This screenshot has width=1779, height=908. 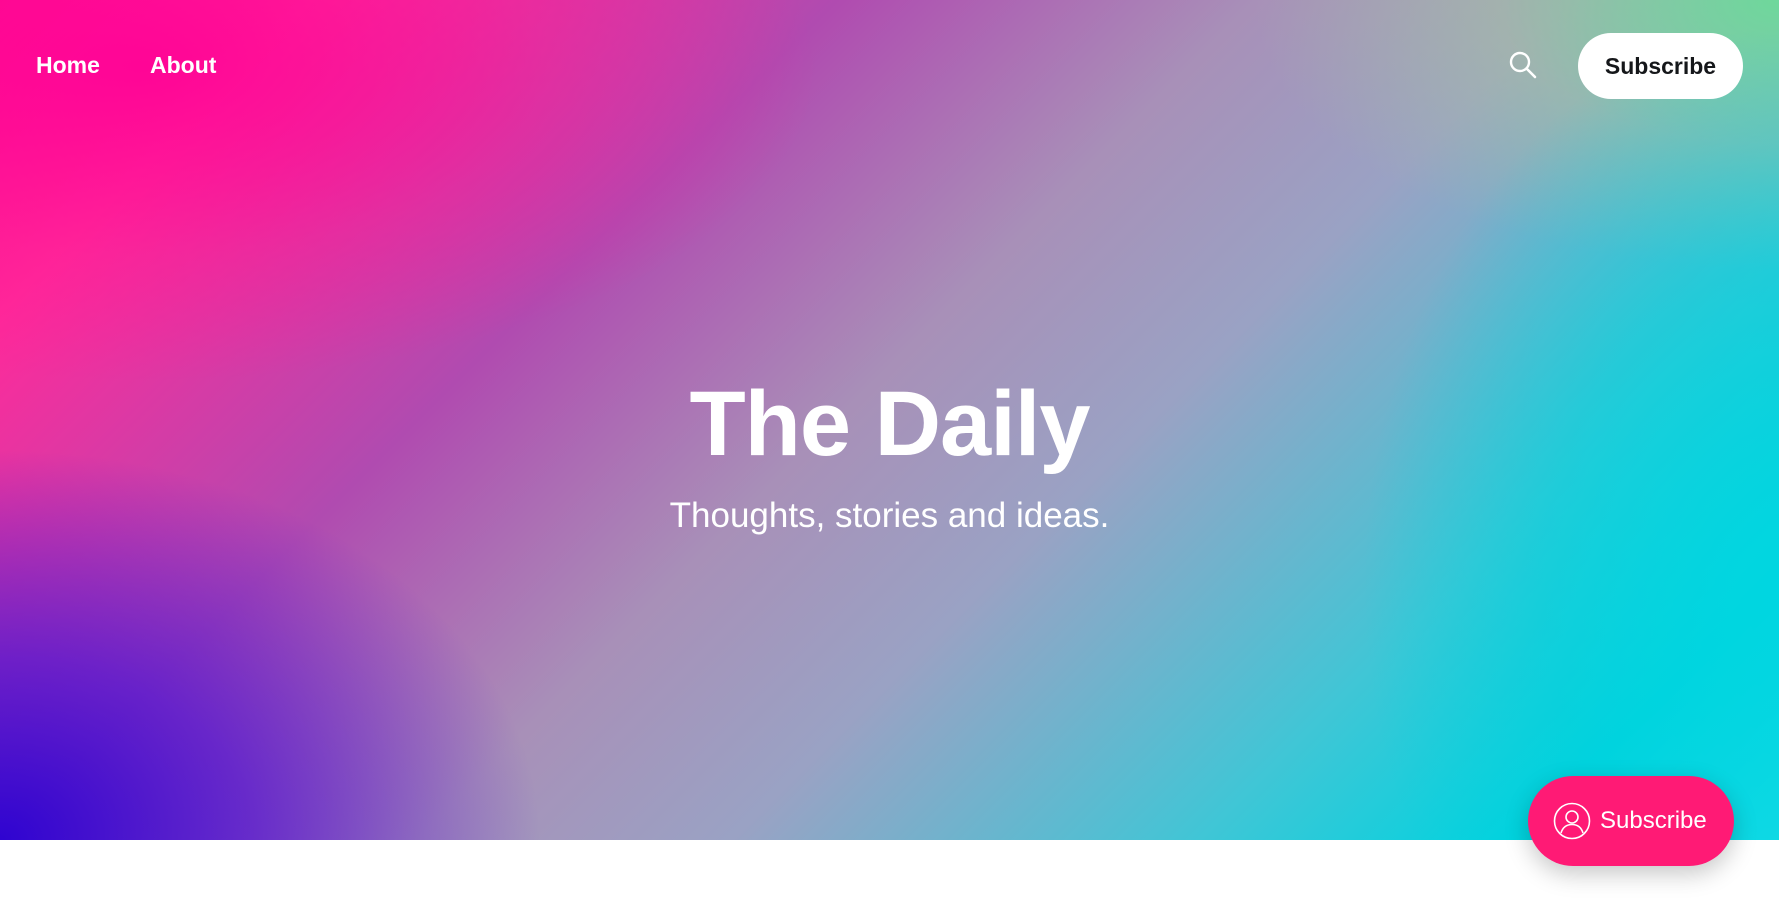 I want to click on nav-link-about: About, so click(x=183, y=65).